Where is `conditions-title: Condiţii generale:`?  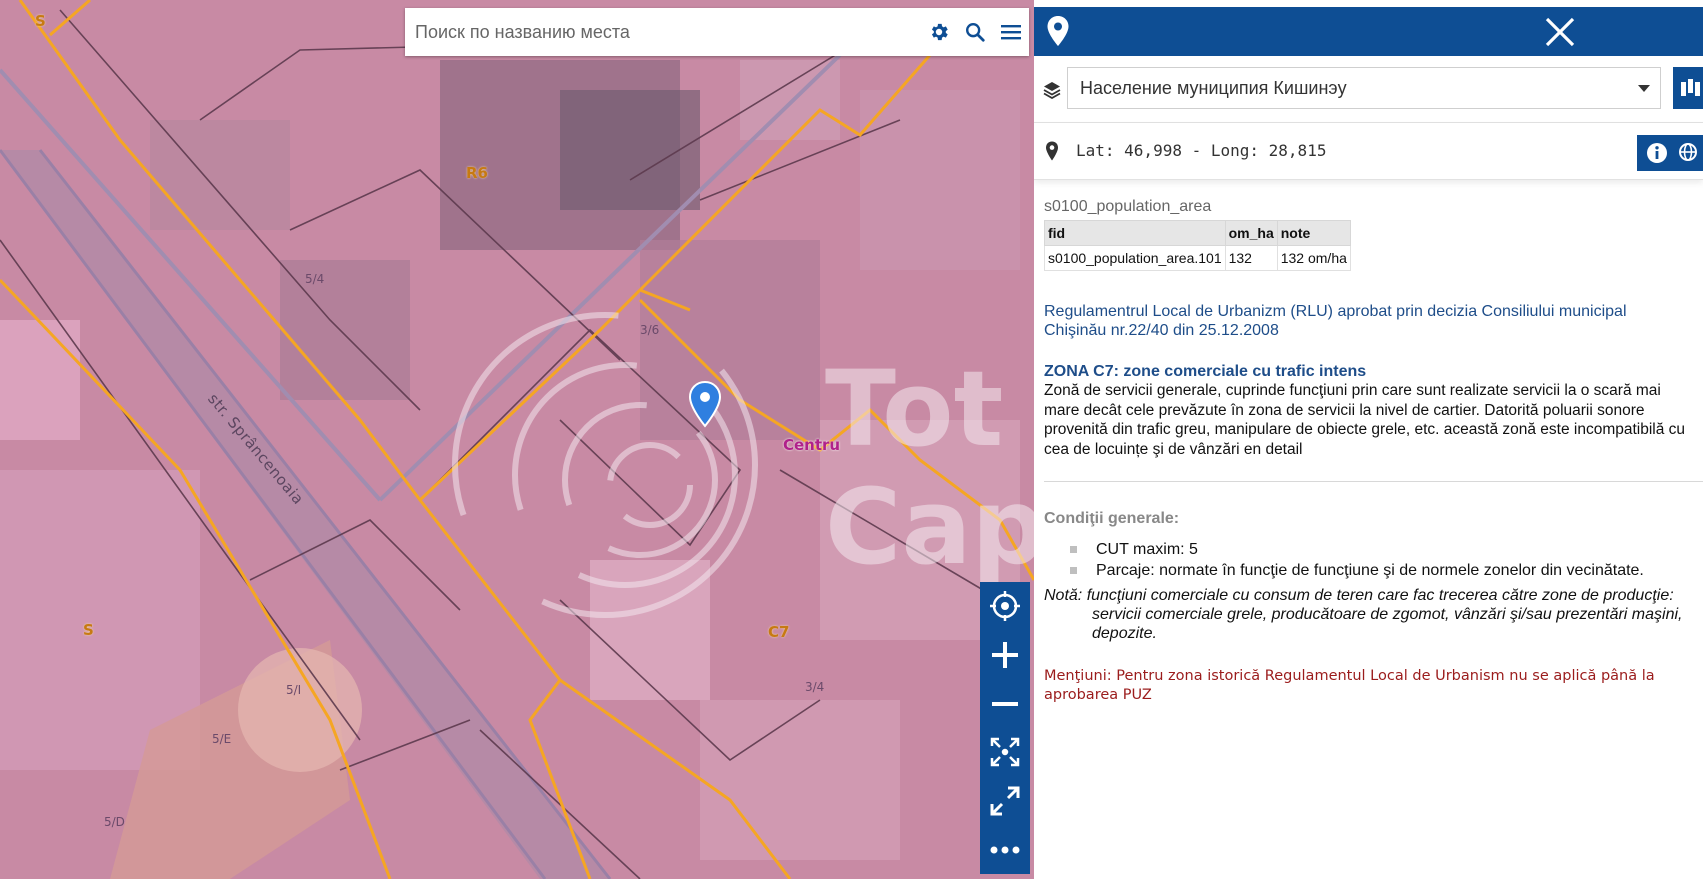 conditions-title: Condiţii generale: is located at coordinates (1112, 518).